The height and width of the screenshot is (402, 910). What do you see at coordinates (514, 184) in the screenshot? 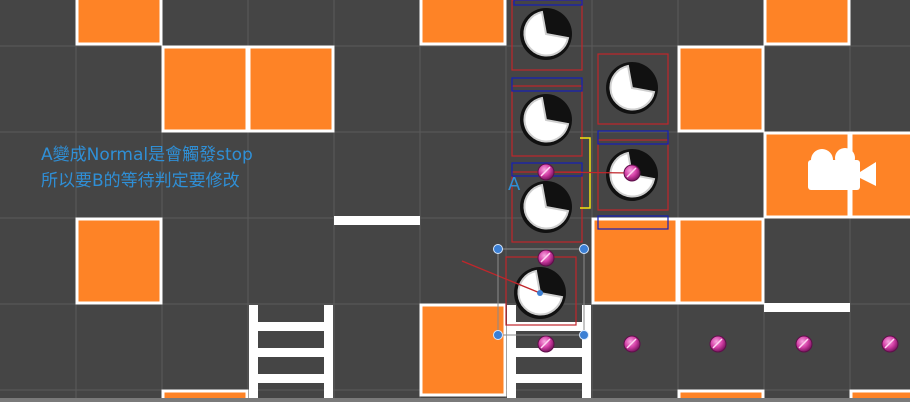
I see `actor-label: A` at bounding box center [514, 184].